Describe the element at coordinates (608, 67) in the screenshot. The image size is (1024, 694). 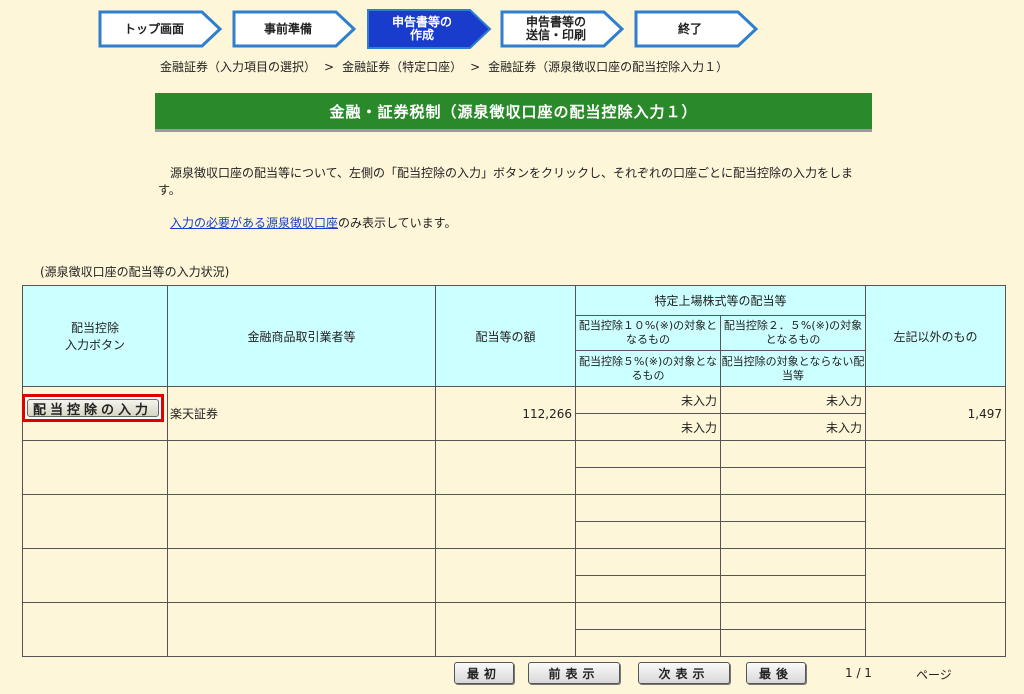
I see `breadcrumb-item-current: 金融証券（源泉徴収口座の配当控除入力１）` at that location.